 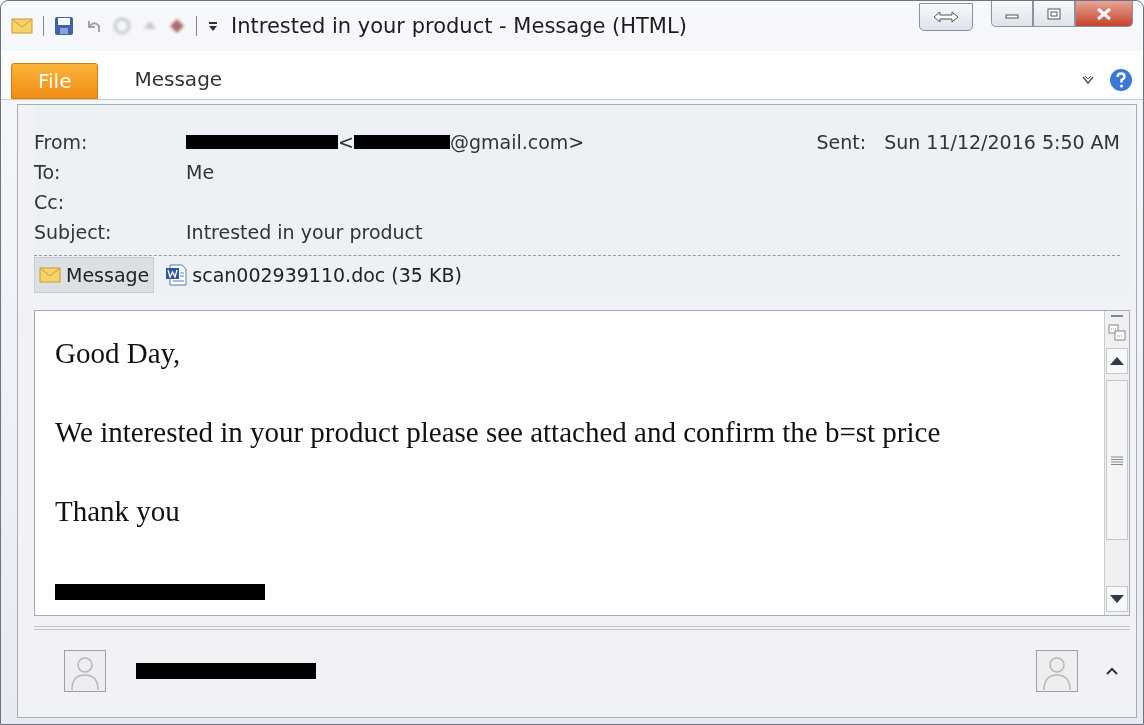 I want to click on maximize-button, so click(x=1054, y=14).